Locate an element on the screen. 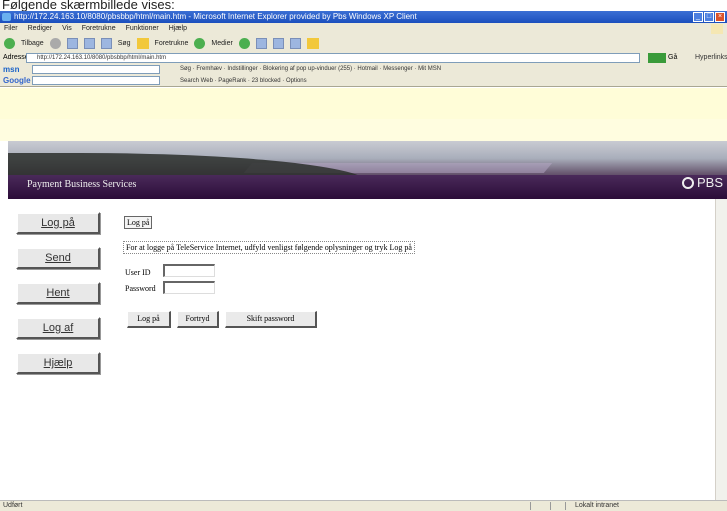 Image resolution: width=727 pixels, height=511 pixels. user-id-label: User ID is located at coordinates (138, 272).